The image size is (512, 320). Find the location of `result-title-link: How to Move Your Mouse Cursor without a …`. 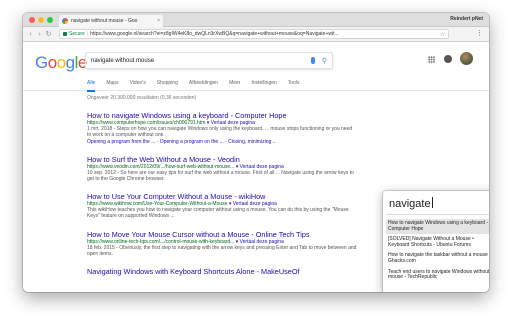

result-title-link: How to Move Your Mouse Cursor without a … is located at coordinates (222, 234).